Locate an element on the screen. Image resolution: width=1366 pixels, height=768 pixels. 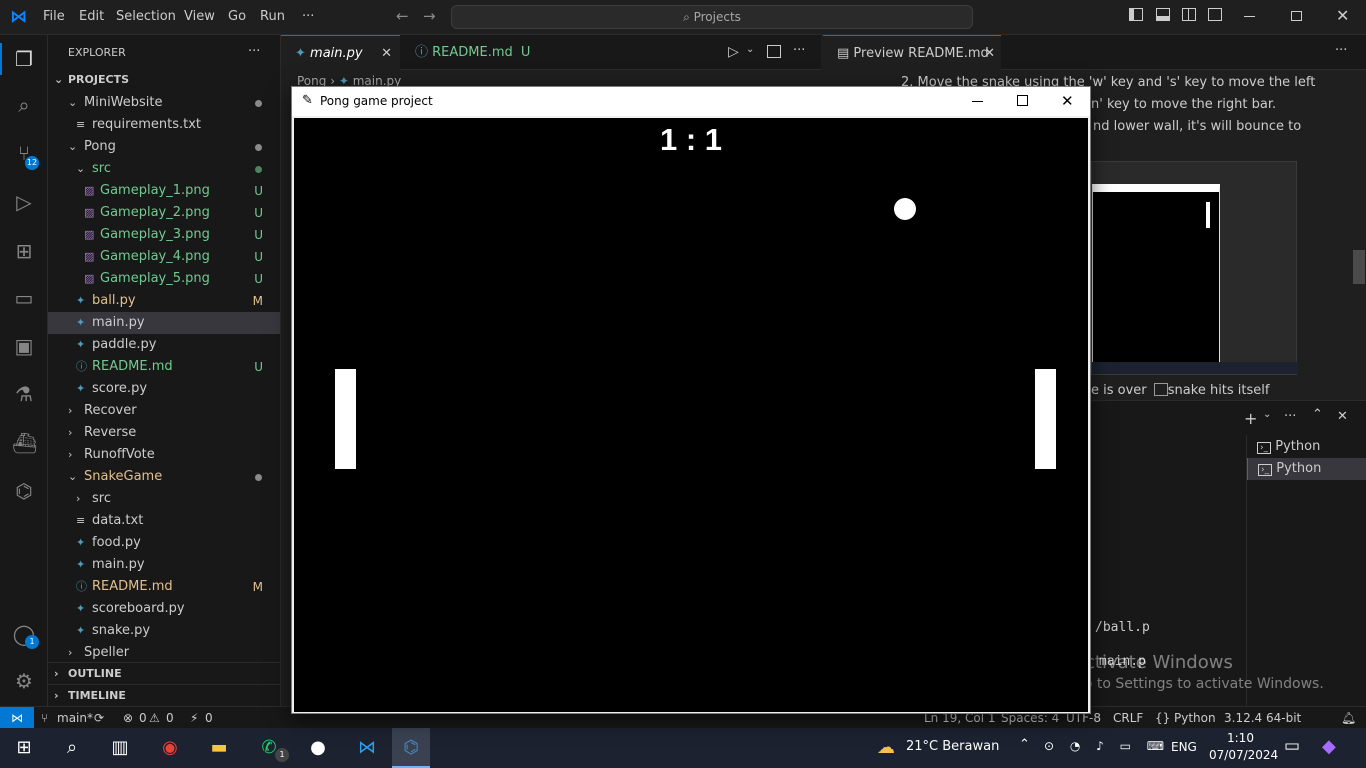
tree-folder-miniwebsite: ⌄ MiniWebsite is located at coordinates (164, 103).